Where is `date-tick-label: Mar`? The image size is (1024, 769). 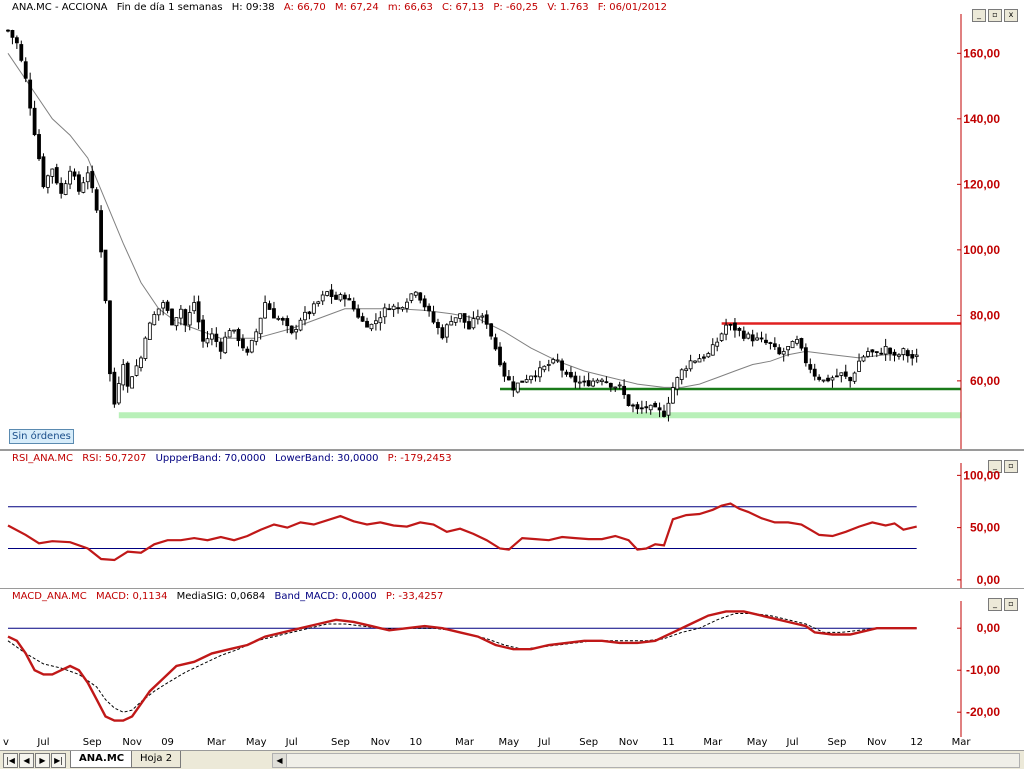 date-tick-label: Mar is located at coordinates (961, 742).